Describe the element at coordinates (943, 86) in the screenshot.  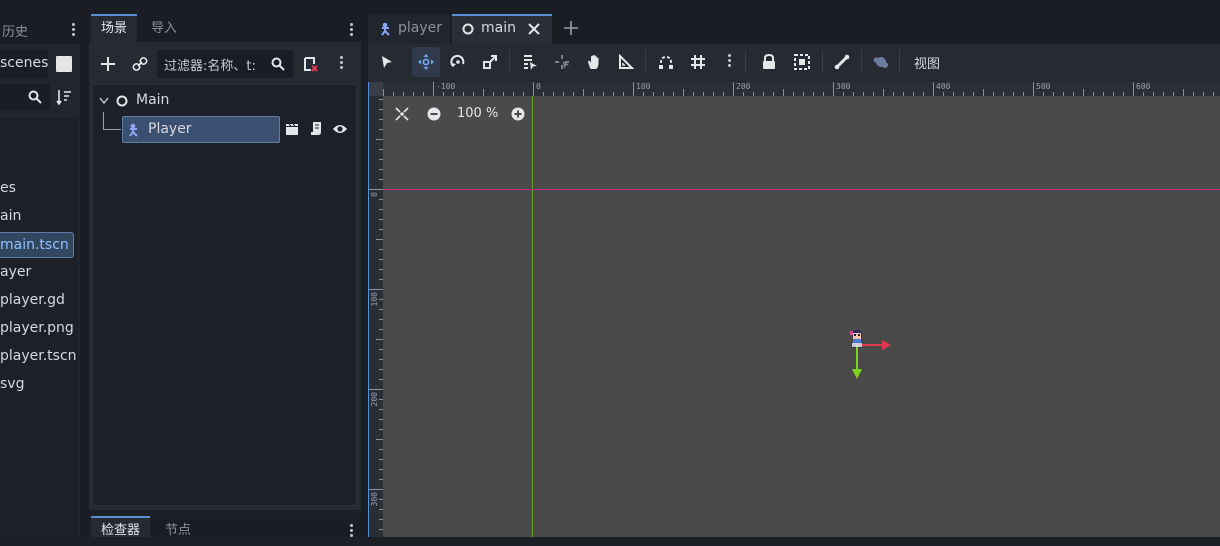
I see `ruler-label: 400` at that location.